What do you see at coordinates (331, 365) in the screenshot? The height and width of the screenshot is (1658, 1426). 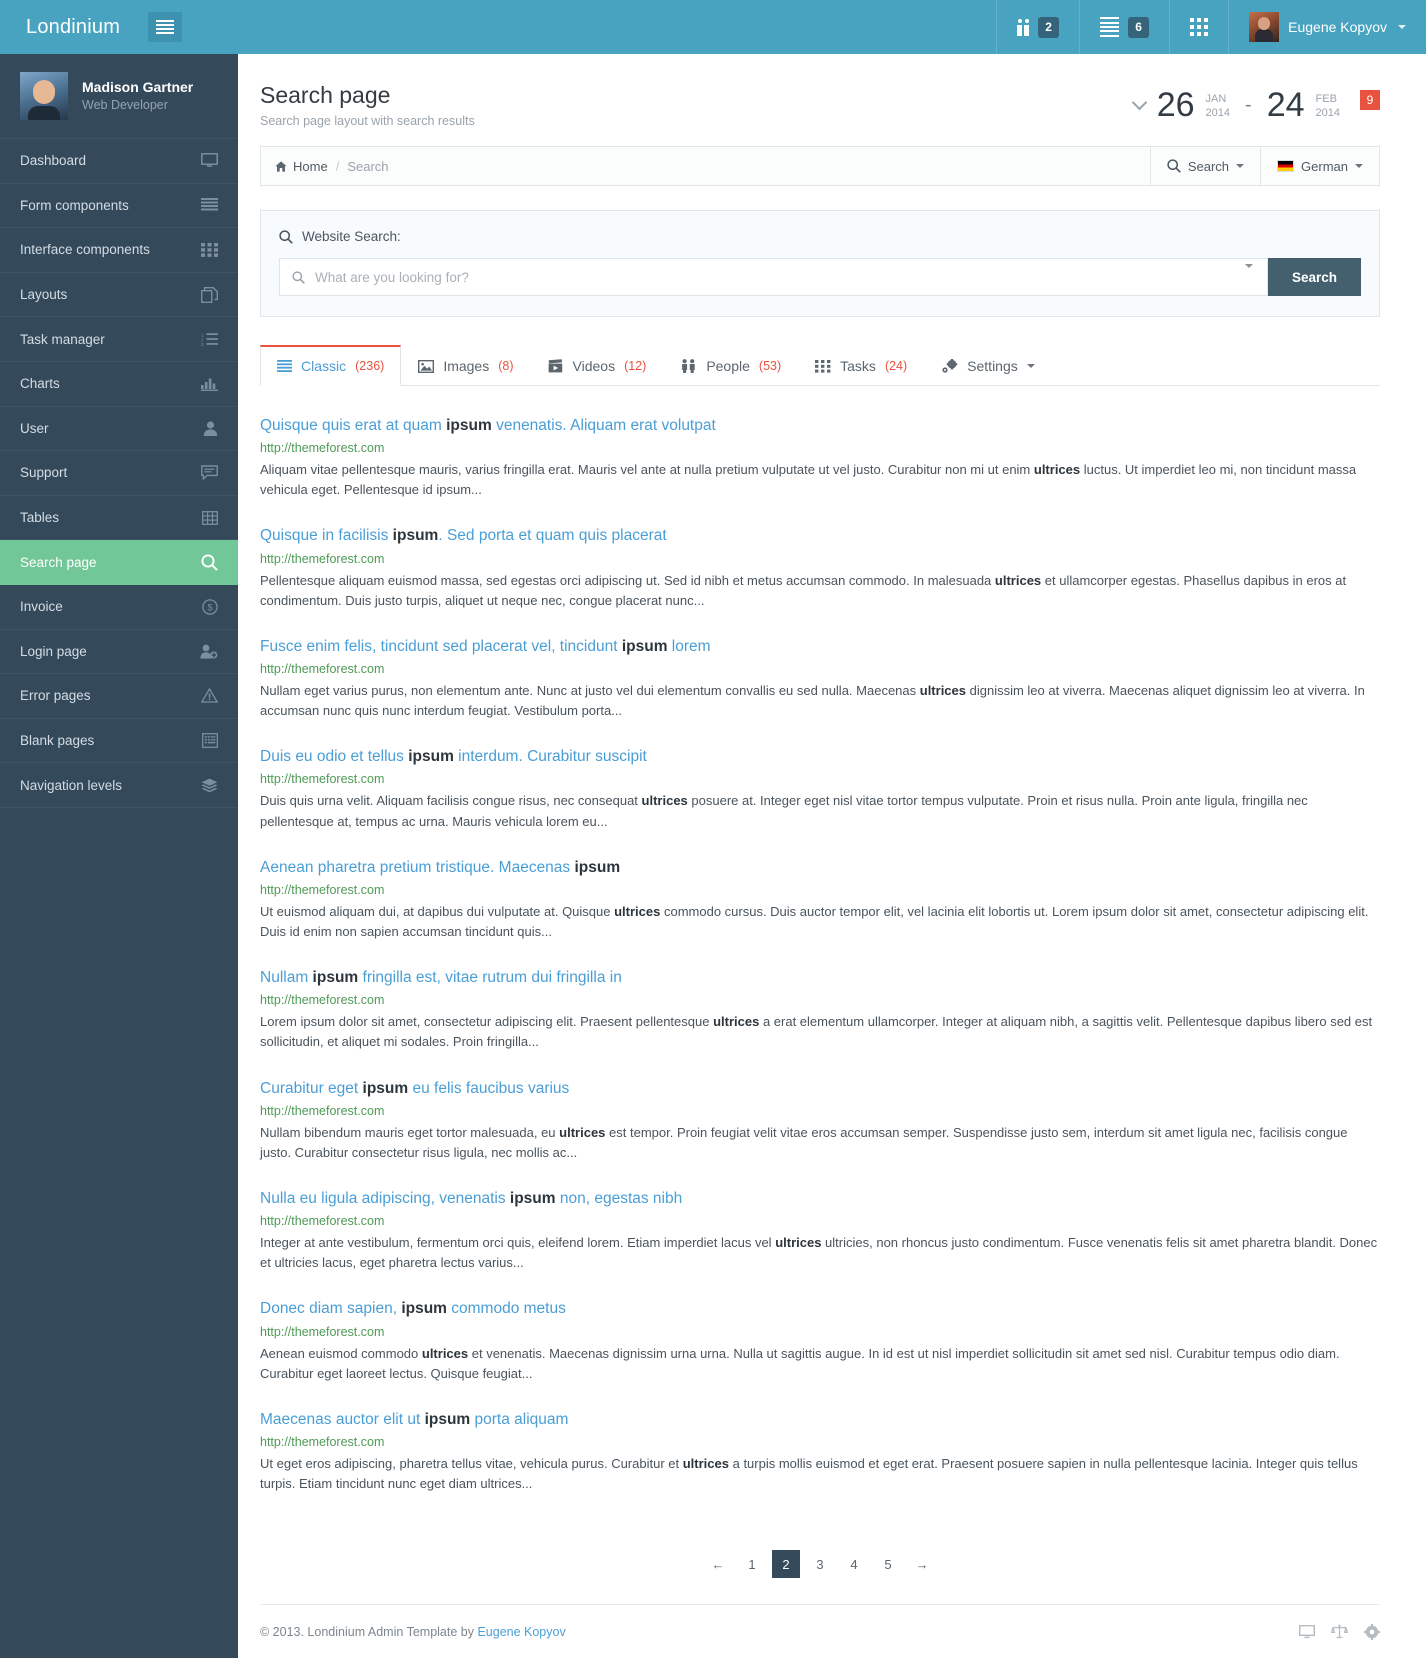 I see `tab-classic: Classic (236)` at bounding box center [331, 365].